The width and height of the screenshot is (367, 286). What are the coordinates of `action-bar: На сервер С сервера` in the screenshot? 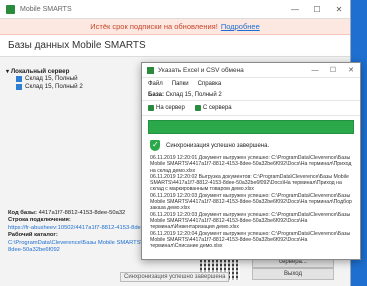 It's located at (251, 108).